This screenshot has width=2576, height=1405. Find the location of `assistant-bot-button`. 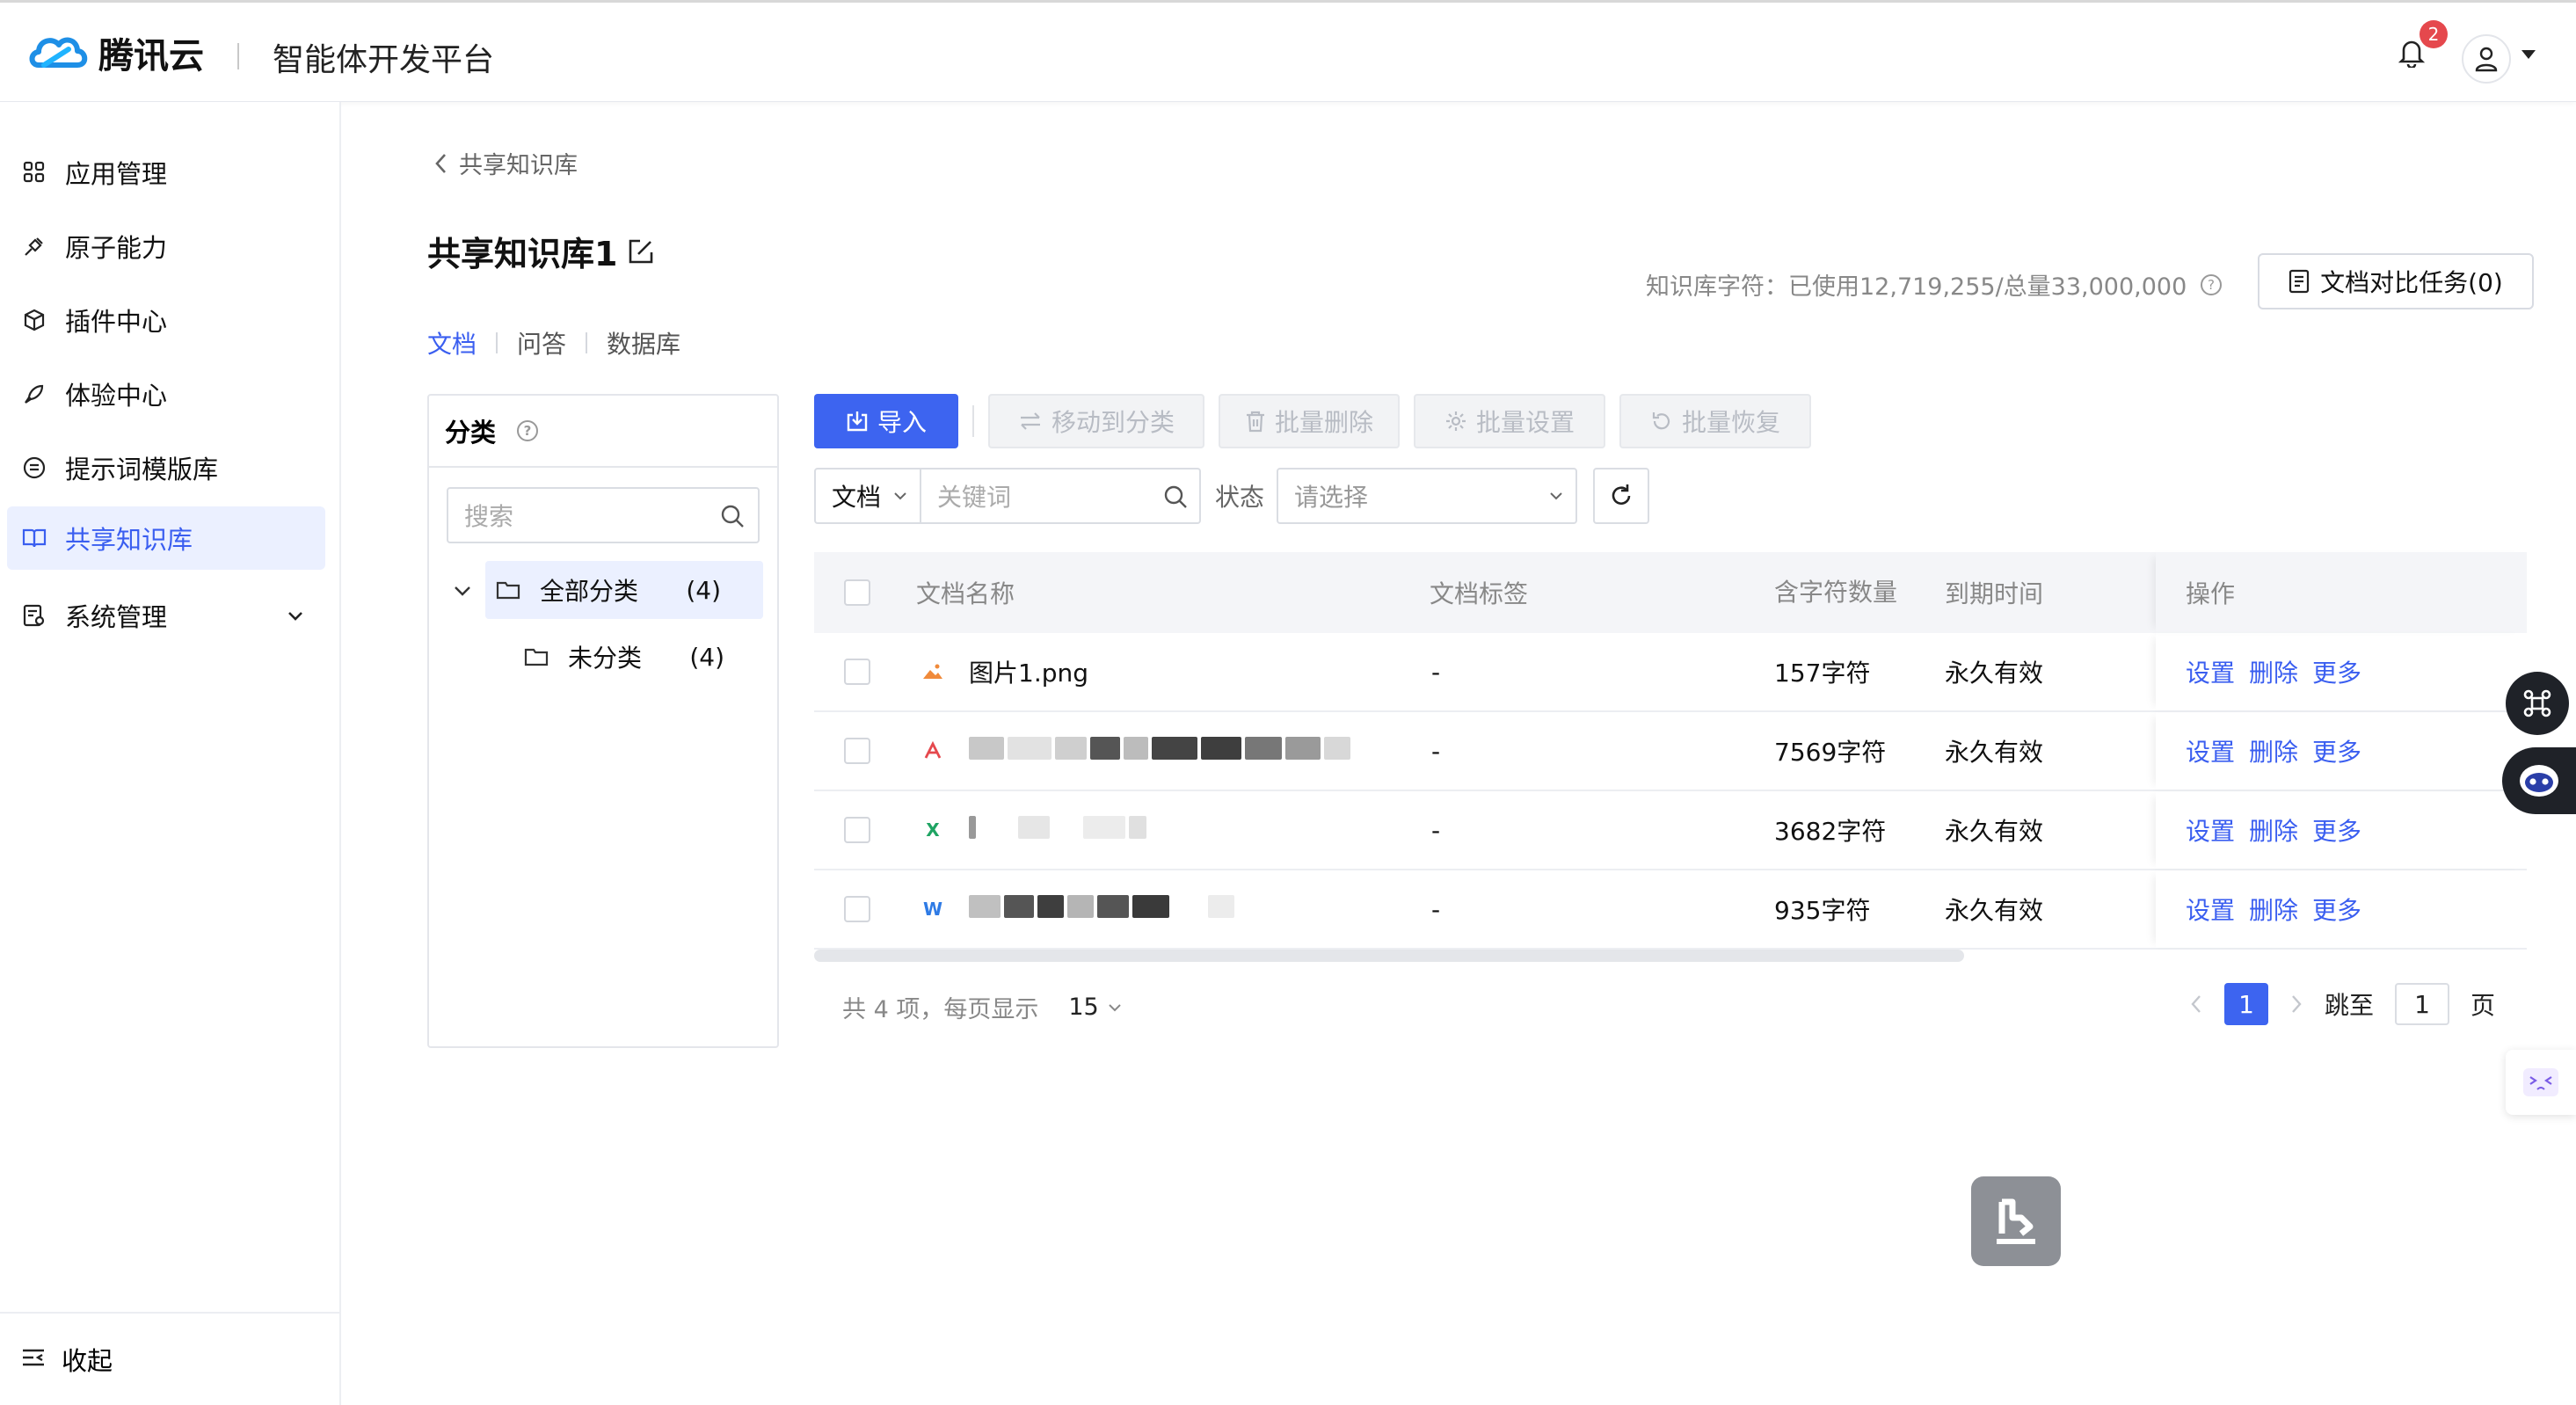

assistant-bot-button is located at coordinates (2539, 780).